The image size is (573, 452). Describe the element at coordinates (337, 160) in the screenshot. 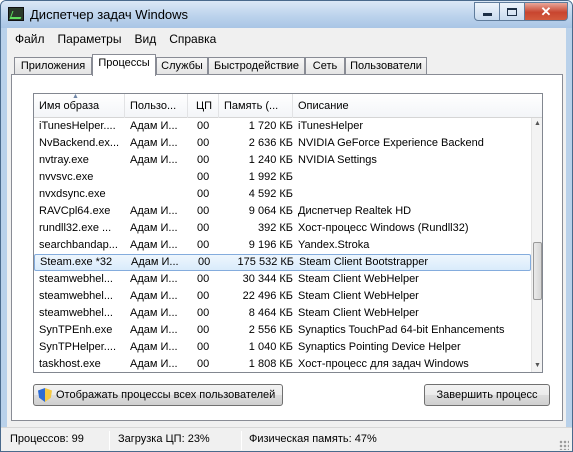

I see `process-description: NVIDIA Settings` at that location.